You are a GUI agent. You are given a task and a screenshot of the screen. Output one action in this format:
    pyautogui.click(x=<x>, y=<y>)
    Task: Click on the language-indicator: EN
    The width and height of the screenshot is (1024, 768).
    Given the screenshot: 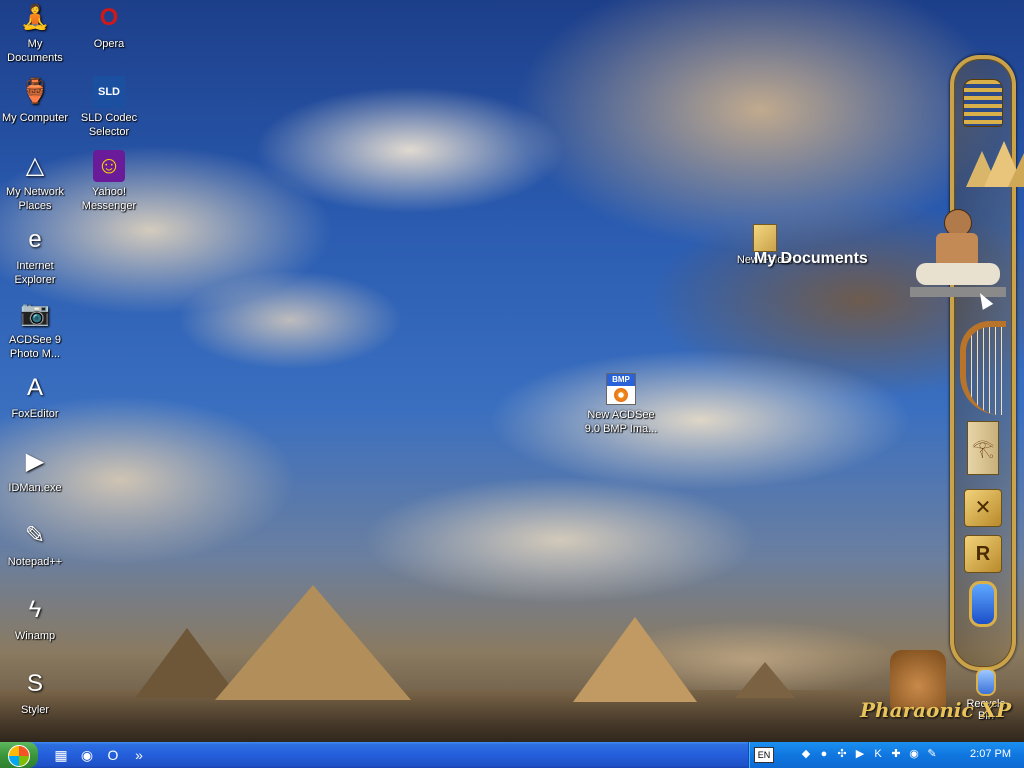 What is the action you would take?
    pyautogui.click(x=764, y=755)
    